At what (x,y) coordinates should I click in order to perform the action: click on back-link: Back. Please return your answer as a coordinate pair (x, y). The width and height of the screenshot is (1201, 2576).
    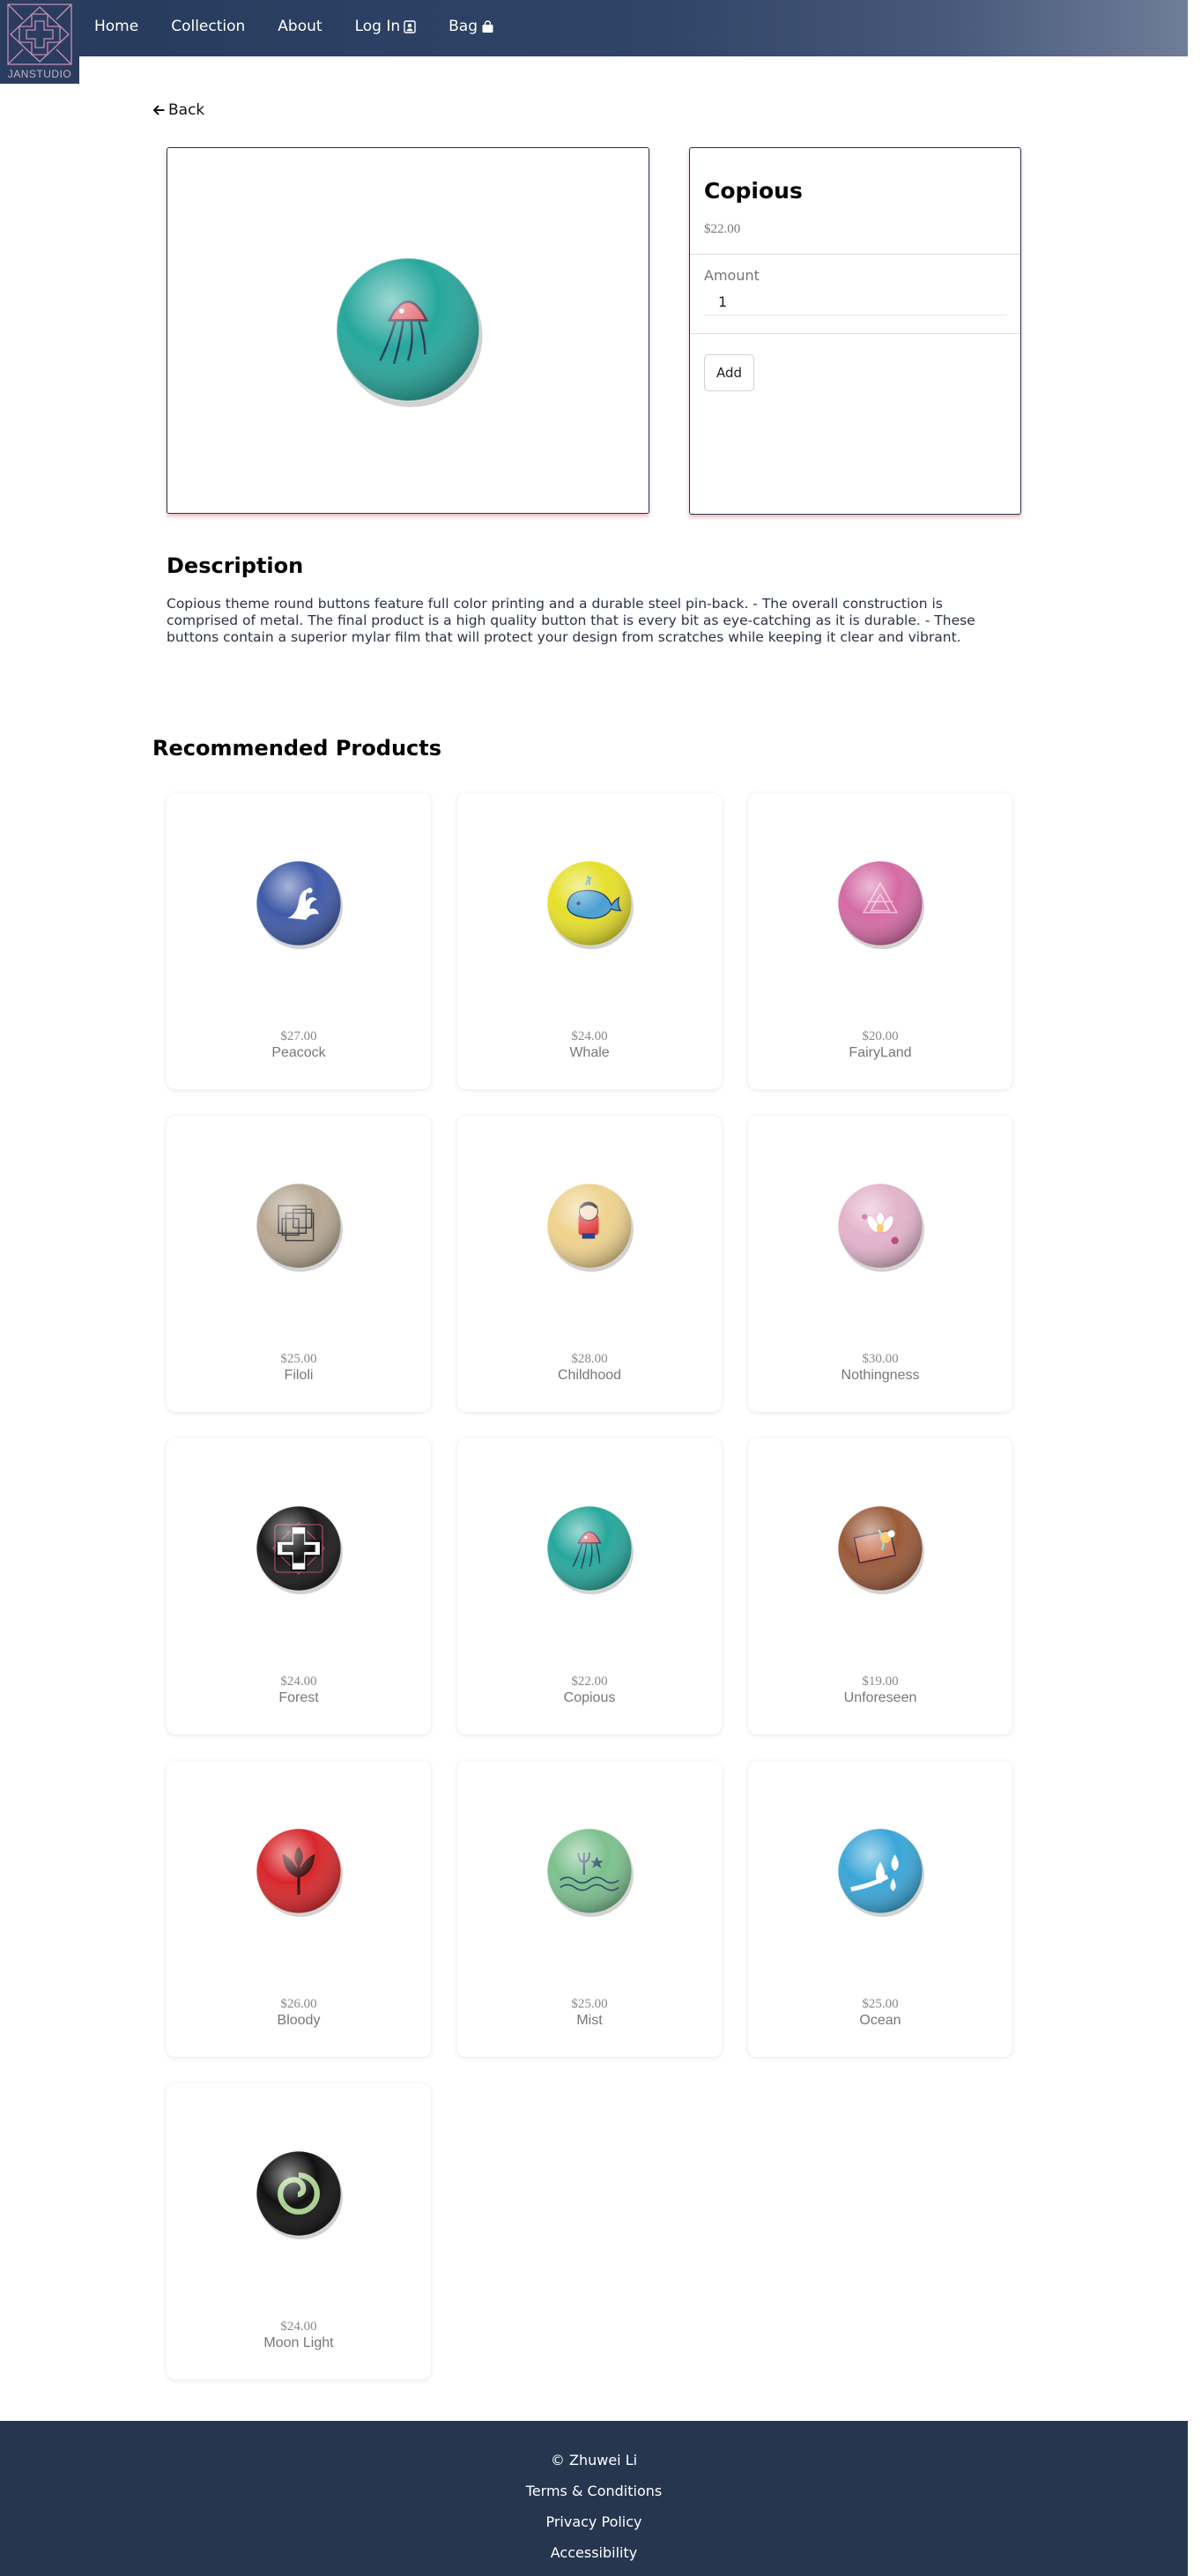
    Looking at the image, I should click on (178, 110).